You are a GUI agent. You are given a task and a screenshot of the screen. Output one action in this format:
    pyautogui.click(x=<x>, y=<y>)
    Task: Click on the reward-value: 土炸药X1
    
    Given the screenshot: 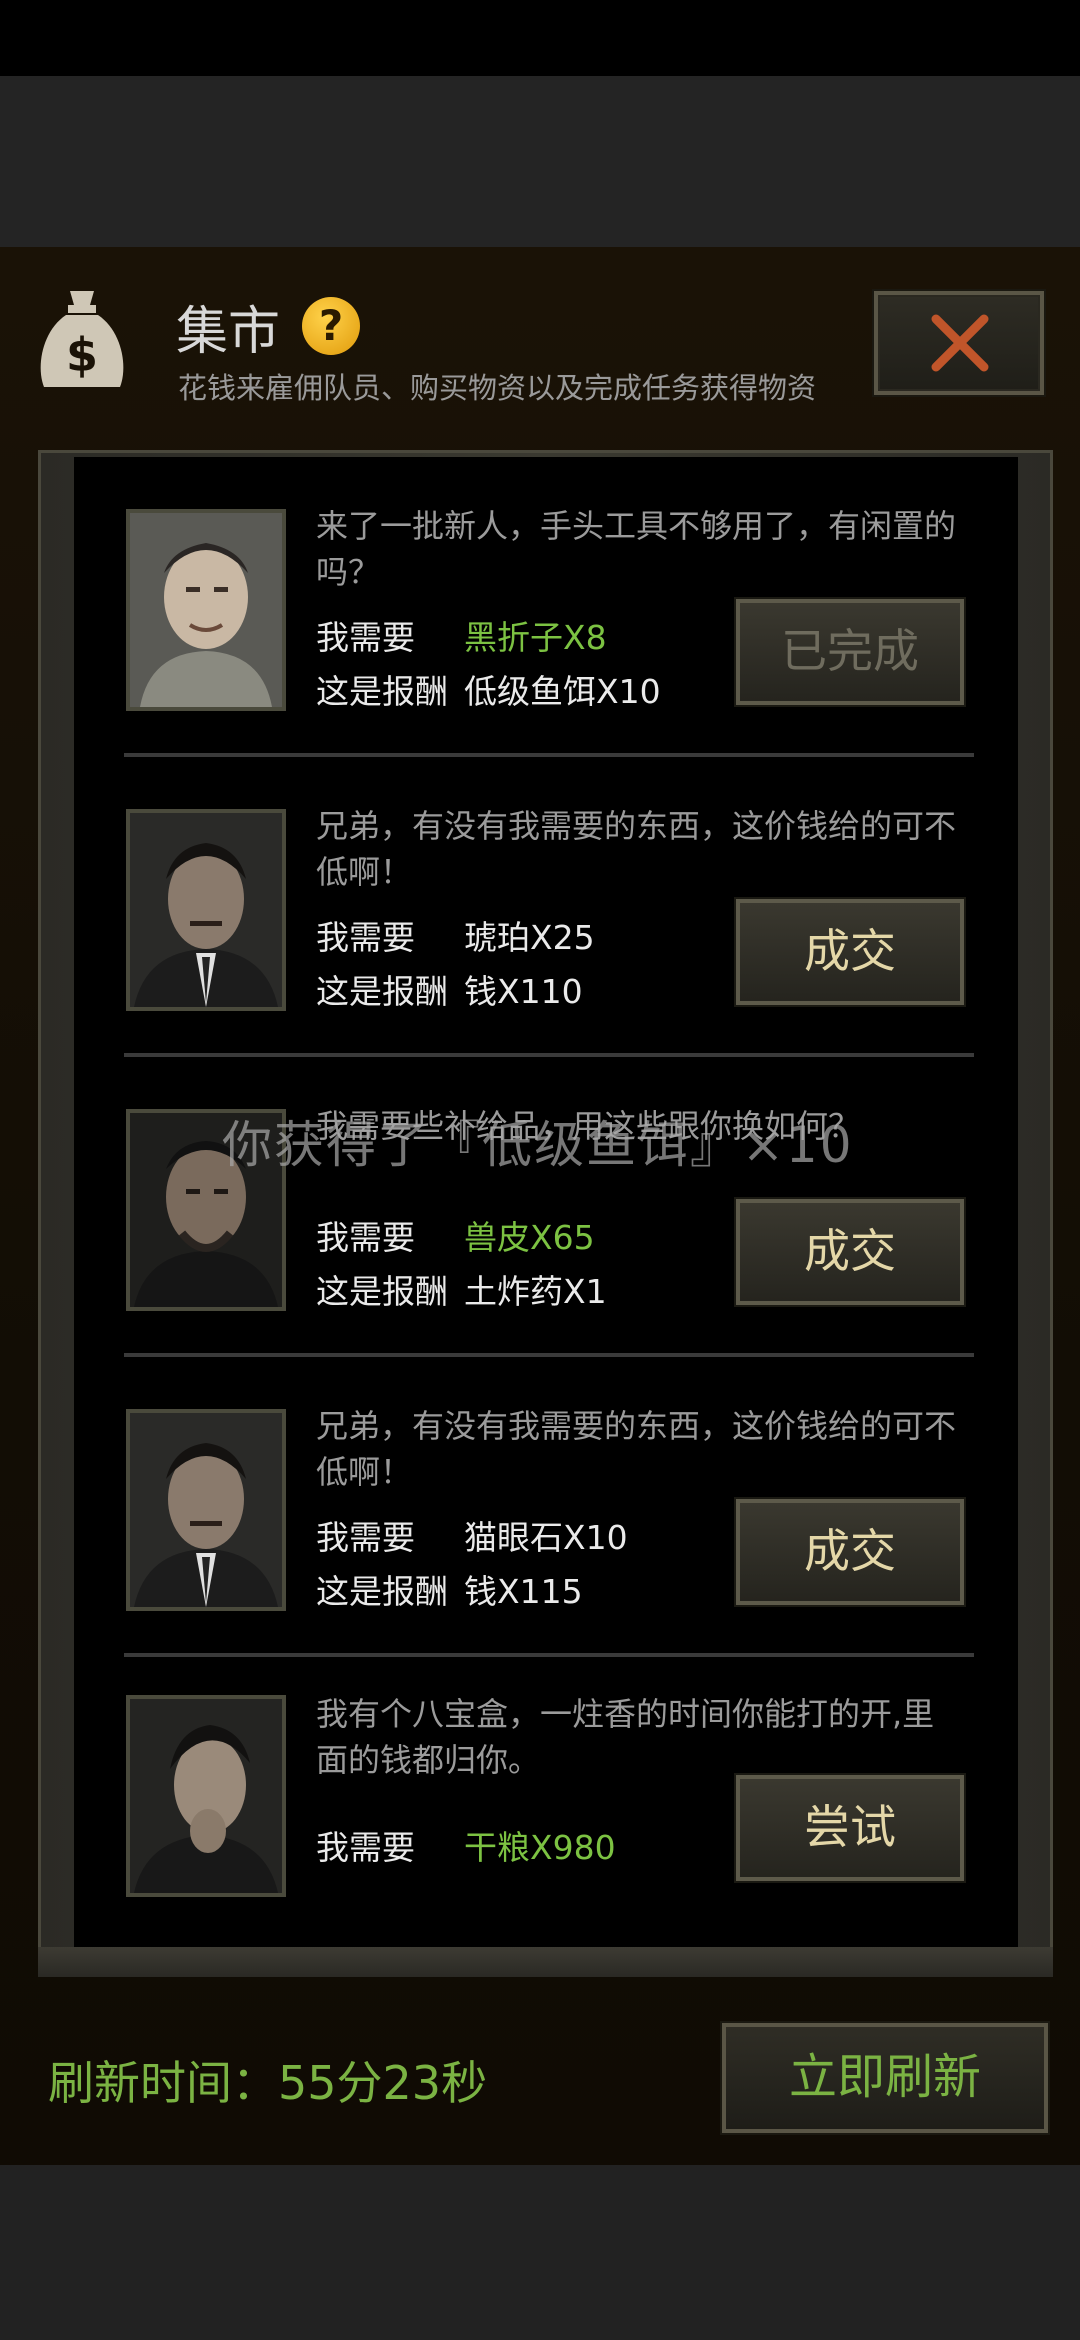 What is the action you would take?
    pyautogui.click(x=535, y=1291)
    